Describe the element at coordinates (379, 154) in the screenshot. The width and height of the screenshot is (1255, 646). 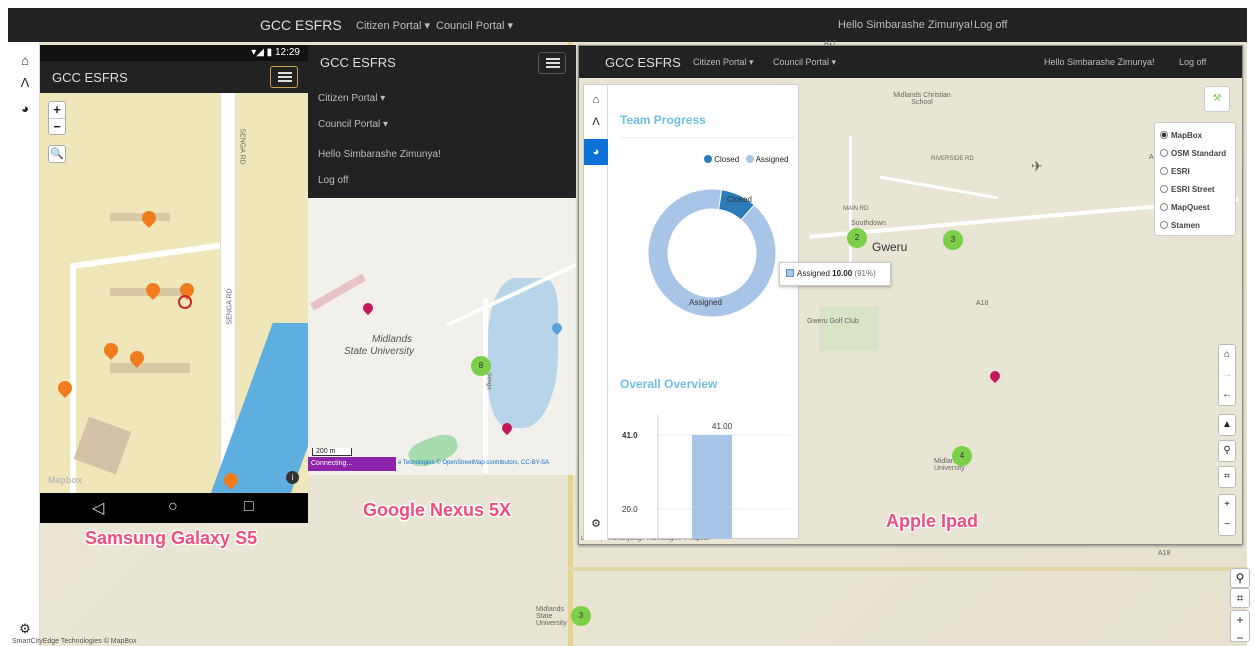
I see `menu-item-greeting: Hello Simbarashe Zimunya!` at that location.